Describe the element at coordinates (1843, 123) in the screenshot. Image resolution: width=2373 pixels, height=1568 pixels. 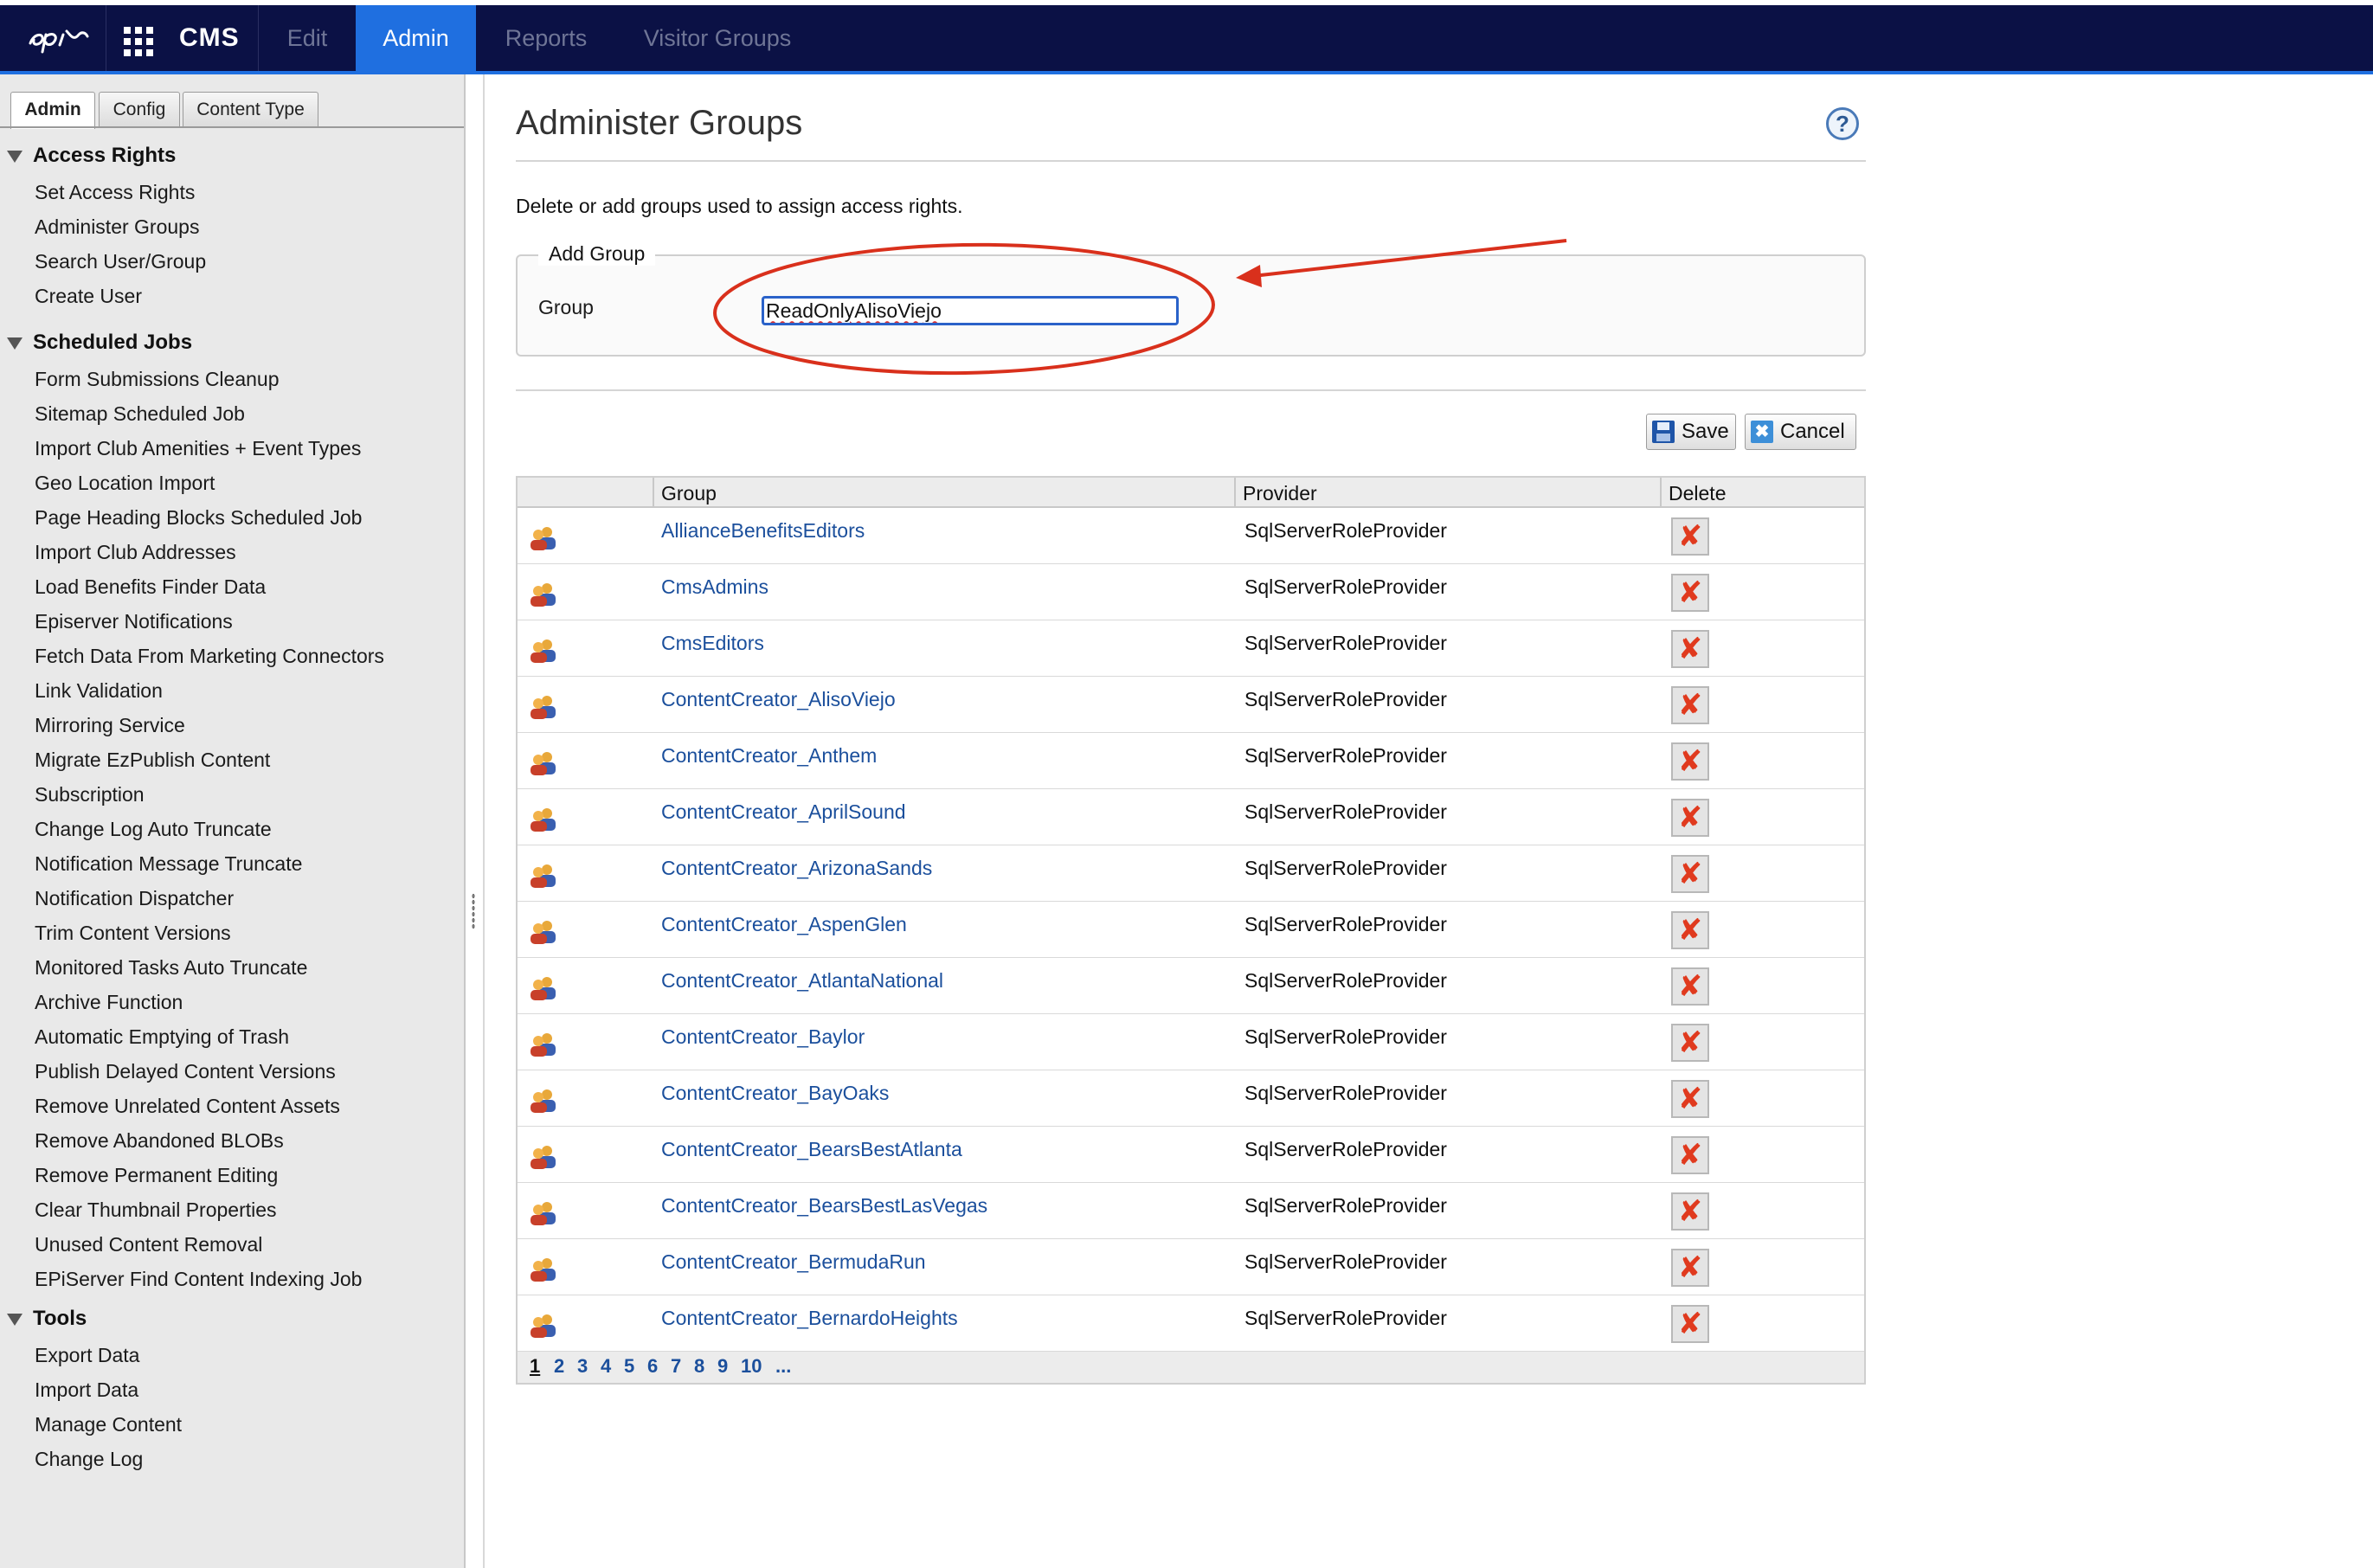
I see `help-icon: ?` at that location.